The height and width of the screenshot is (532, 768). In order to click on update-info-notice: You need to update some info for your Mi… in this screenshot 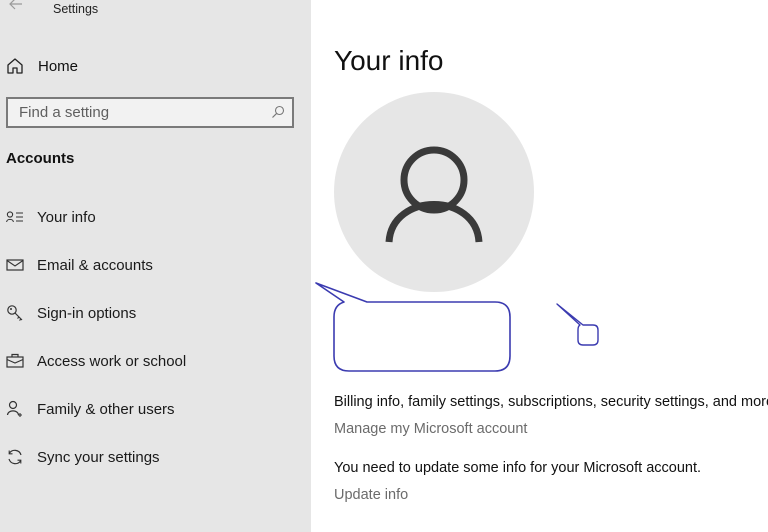, I will do `click(518, 468)`.